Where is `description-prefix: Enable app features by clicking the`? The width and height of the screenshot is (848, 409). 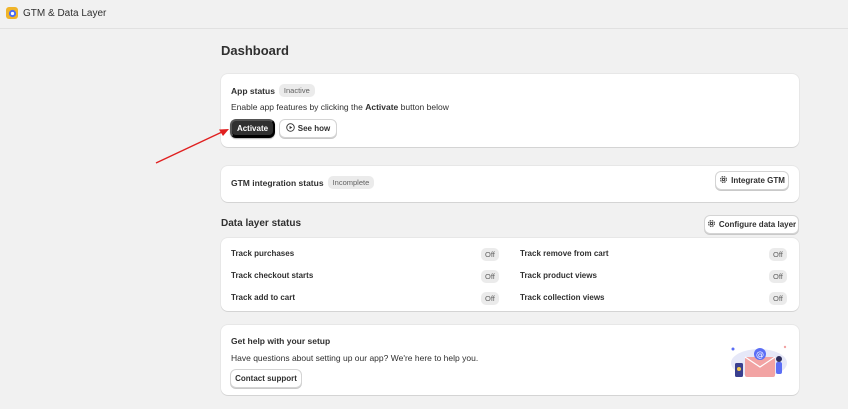
description-prefix: Enable app features by clicking the is located at coordinates (298, 107).